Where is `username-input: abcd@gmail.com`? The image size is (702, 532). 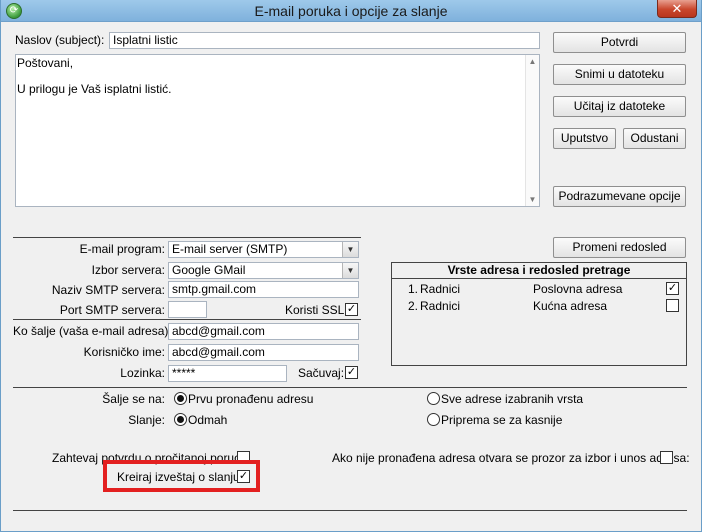 username-input: abcd@gmail.com is located at coordinates (263, 352).